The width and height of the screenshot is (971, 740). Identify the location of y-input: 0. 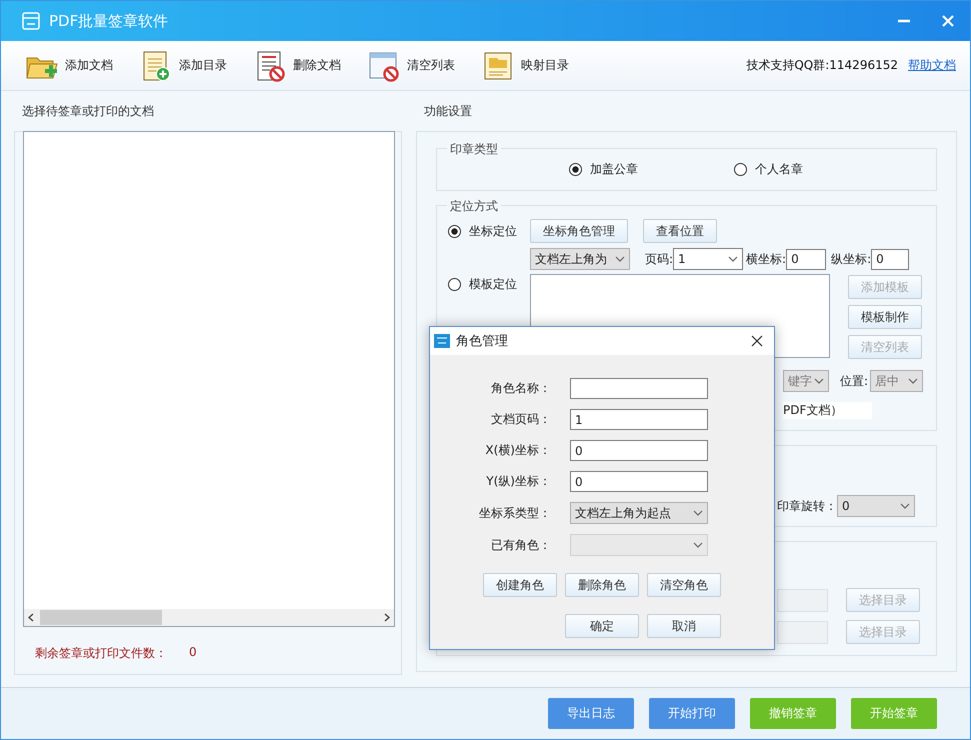
(890, 259).